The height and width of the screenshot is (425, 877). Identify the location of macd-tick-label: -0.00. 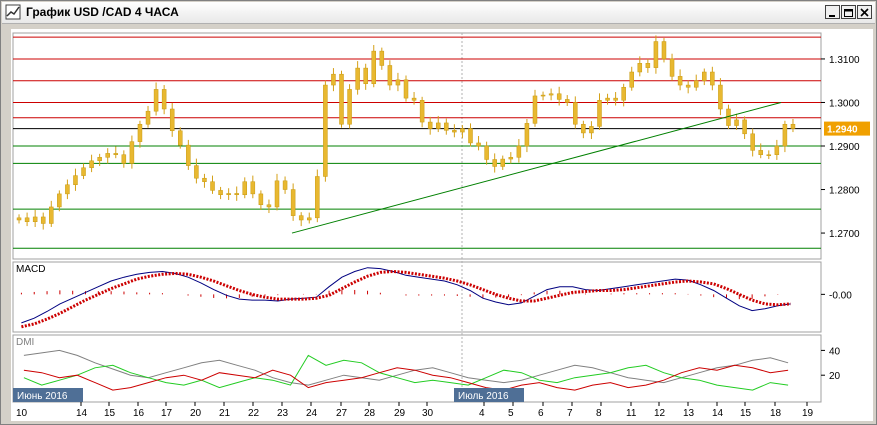
(840, 295).